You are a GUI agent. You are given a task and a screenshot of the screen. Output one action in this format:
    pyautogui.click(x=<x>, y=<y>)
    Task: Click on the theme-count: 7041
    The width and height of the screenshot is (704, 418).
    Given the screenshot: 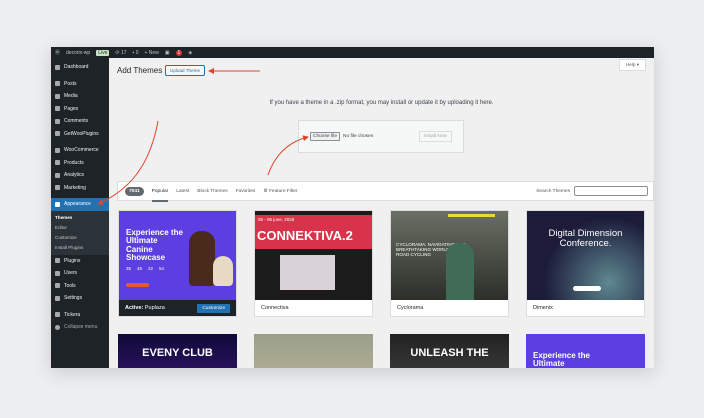 What is the action you would take?
    pyautogui.click(x=134, y=191)
    